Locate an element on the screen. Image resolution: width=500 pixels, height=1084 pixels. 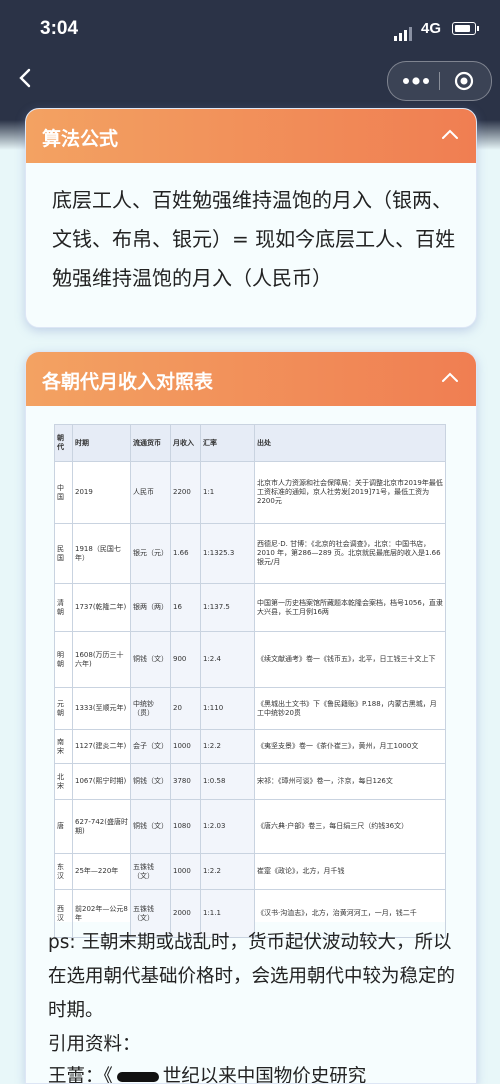
header-cell: 朝代 is located at coordinates (63, 443).